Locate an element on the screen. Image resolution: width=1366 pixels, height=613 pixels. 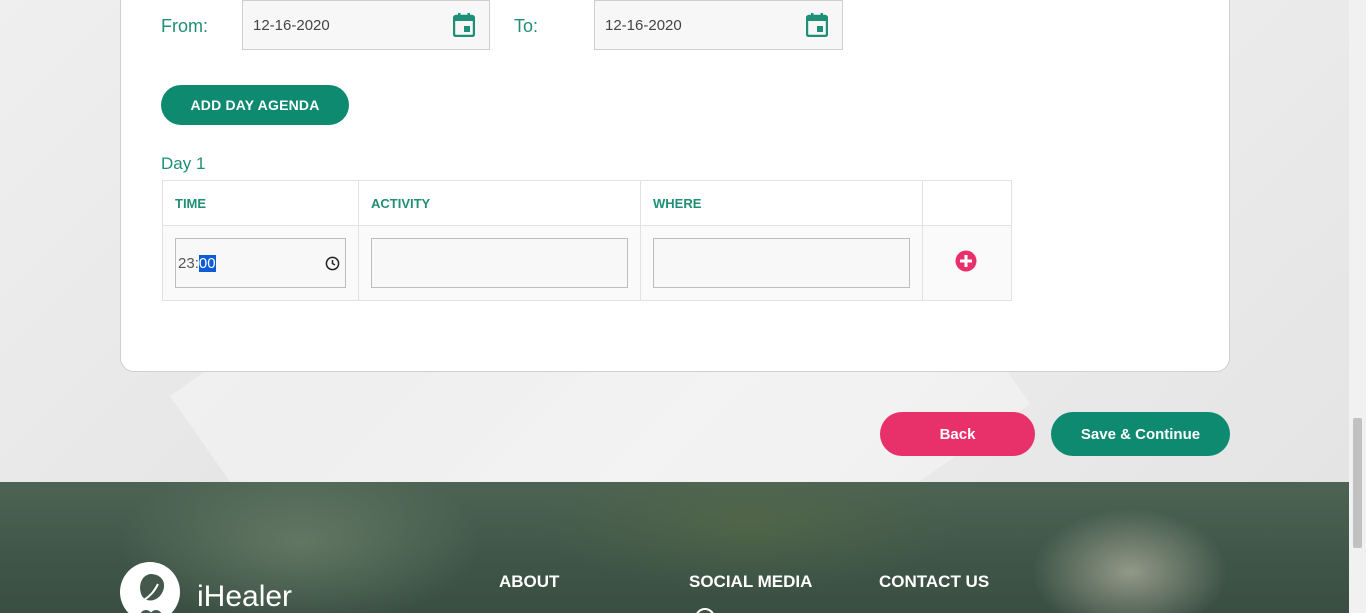
table-header-row: TIME ACTIVITY WHERE is located at coordinates (587, 203).